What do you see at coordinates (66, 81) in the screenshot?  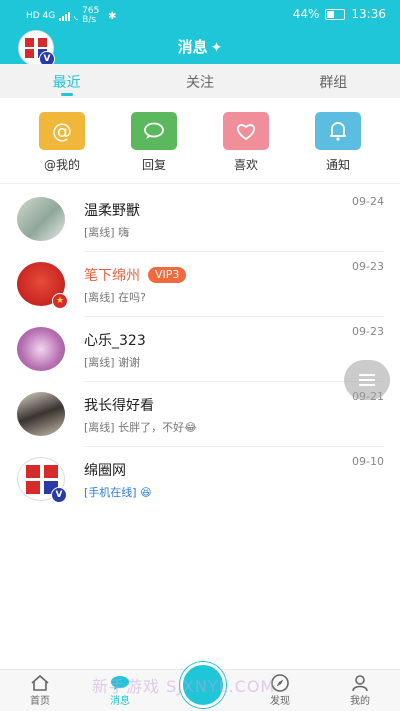 I see `tab-recent: 最近` at bounding box center [66, 81].